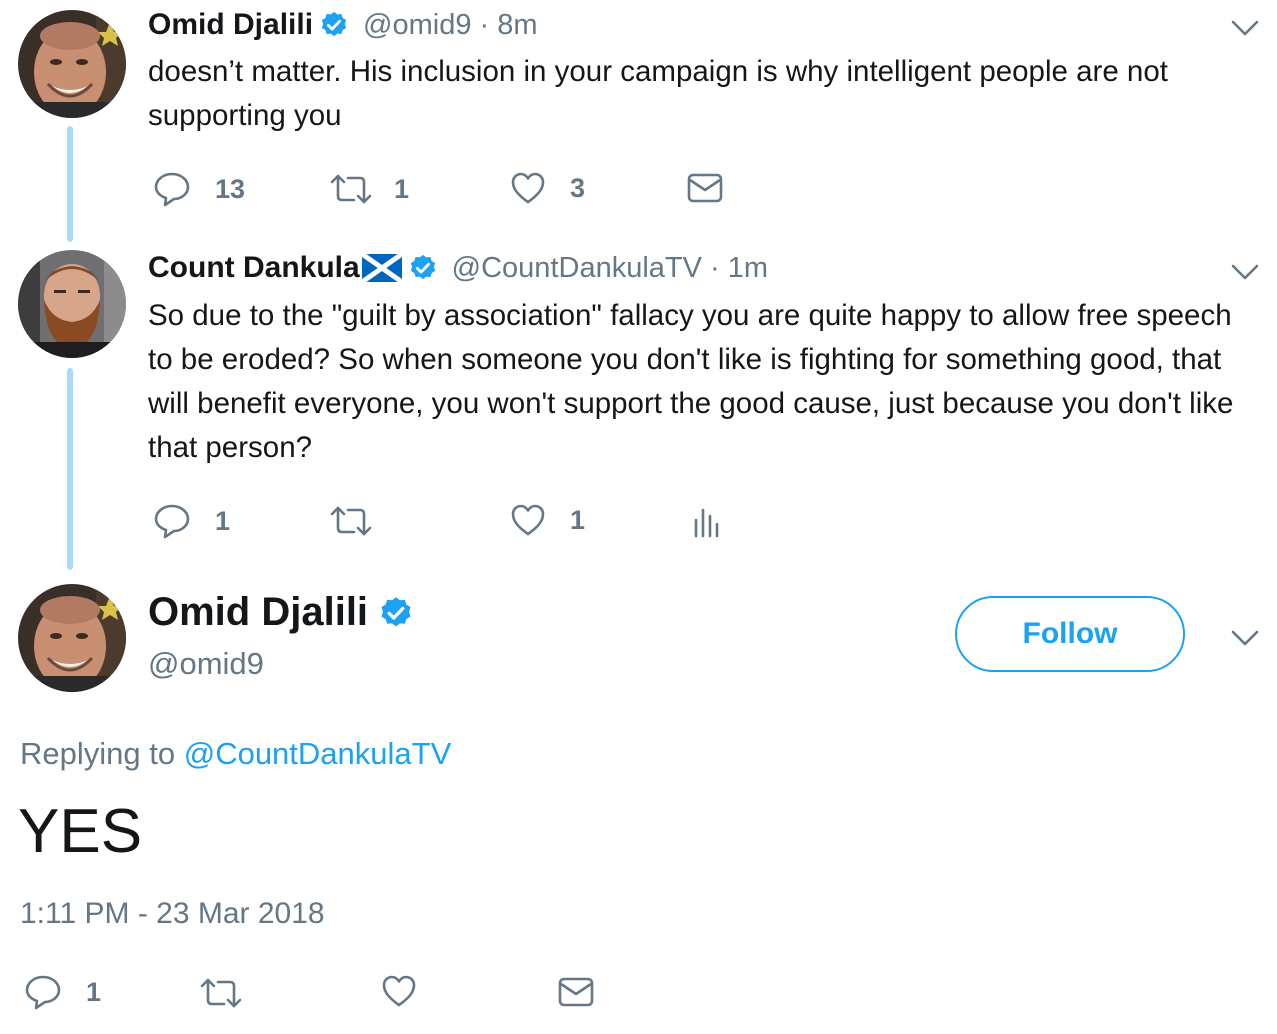 The image size is (1277, 1034). I want to click on main-author-header: Omid Djalili, so click(281, 612).